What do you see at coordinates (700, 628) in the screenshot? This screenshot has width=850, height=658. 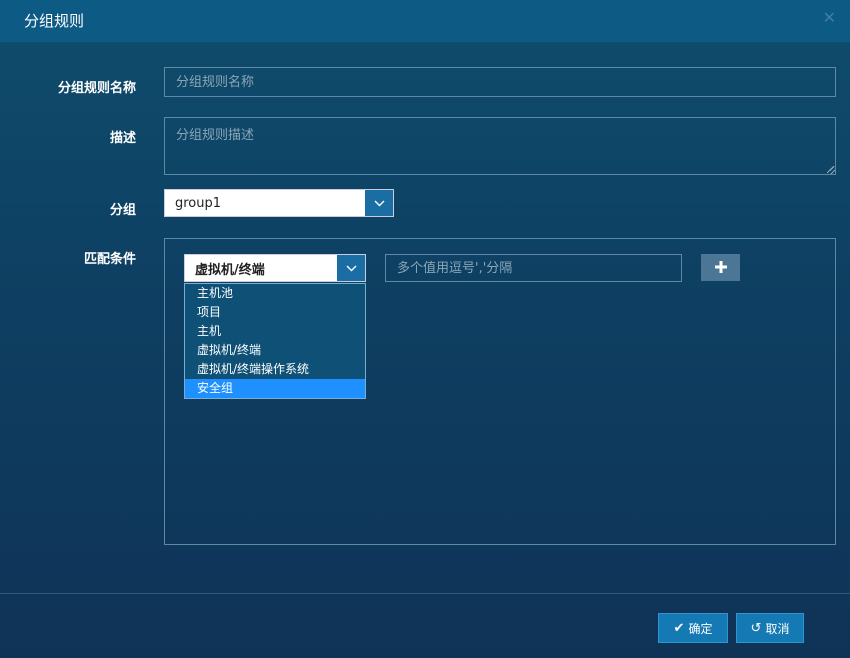 I see `confirm-label: 确定` at bounding box center [700, 628].